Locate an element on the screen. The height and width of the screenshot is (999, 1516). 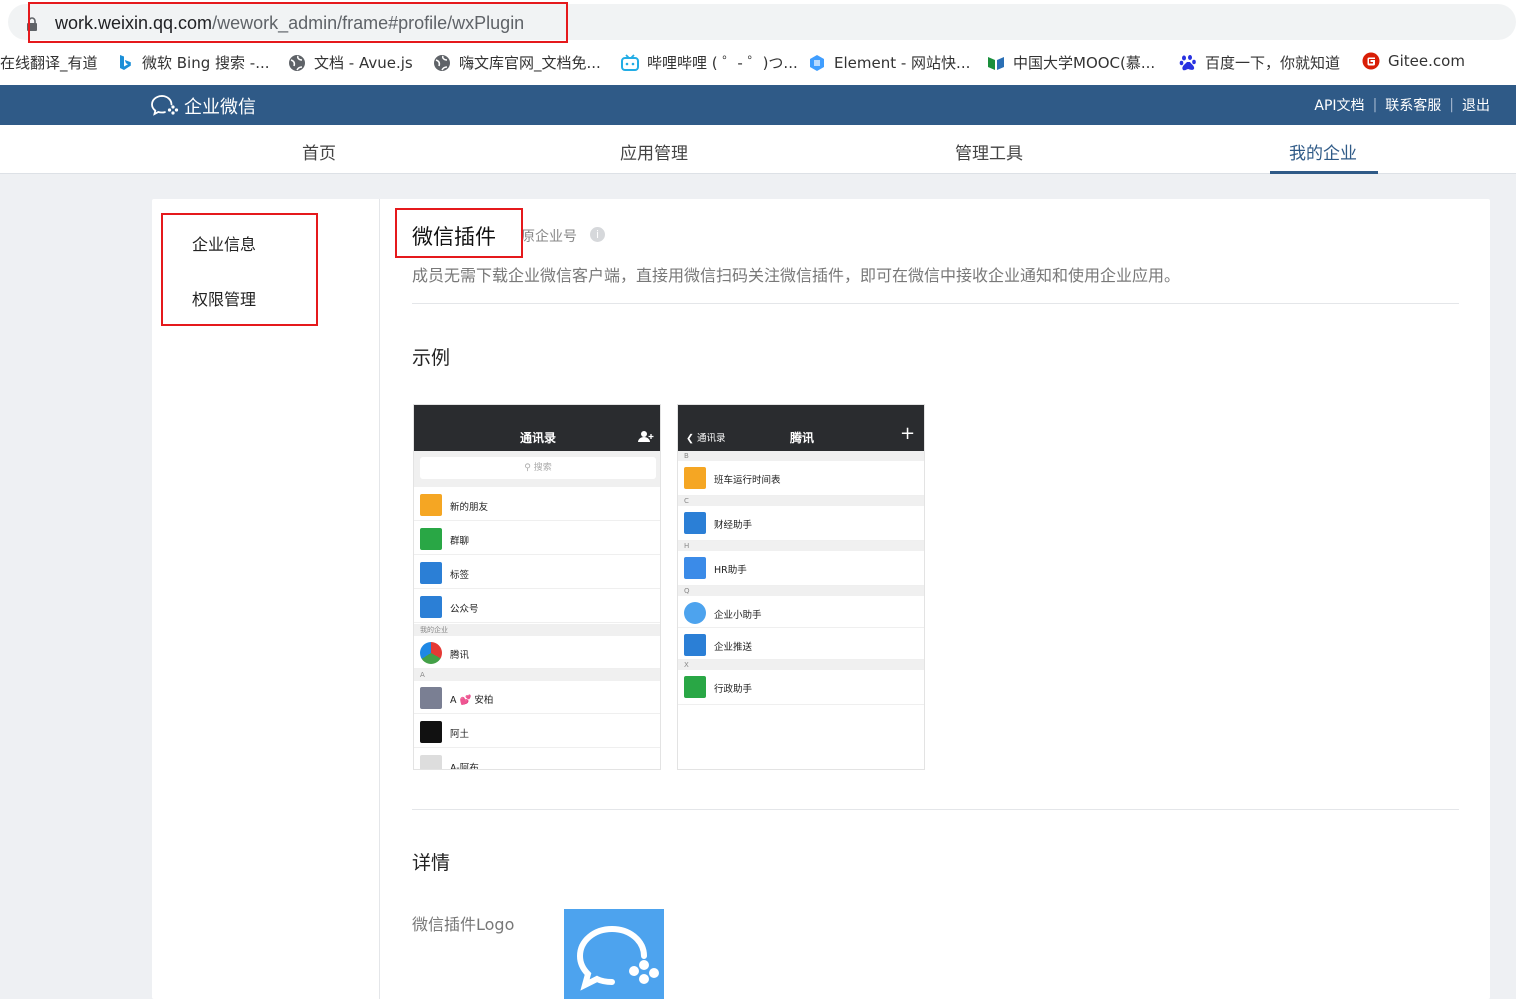
official-account-icon is located at coordinates (431, 607).